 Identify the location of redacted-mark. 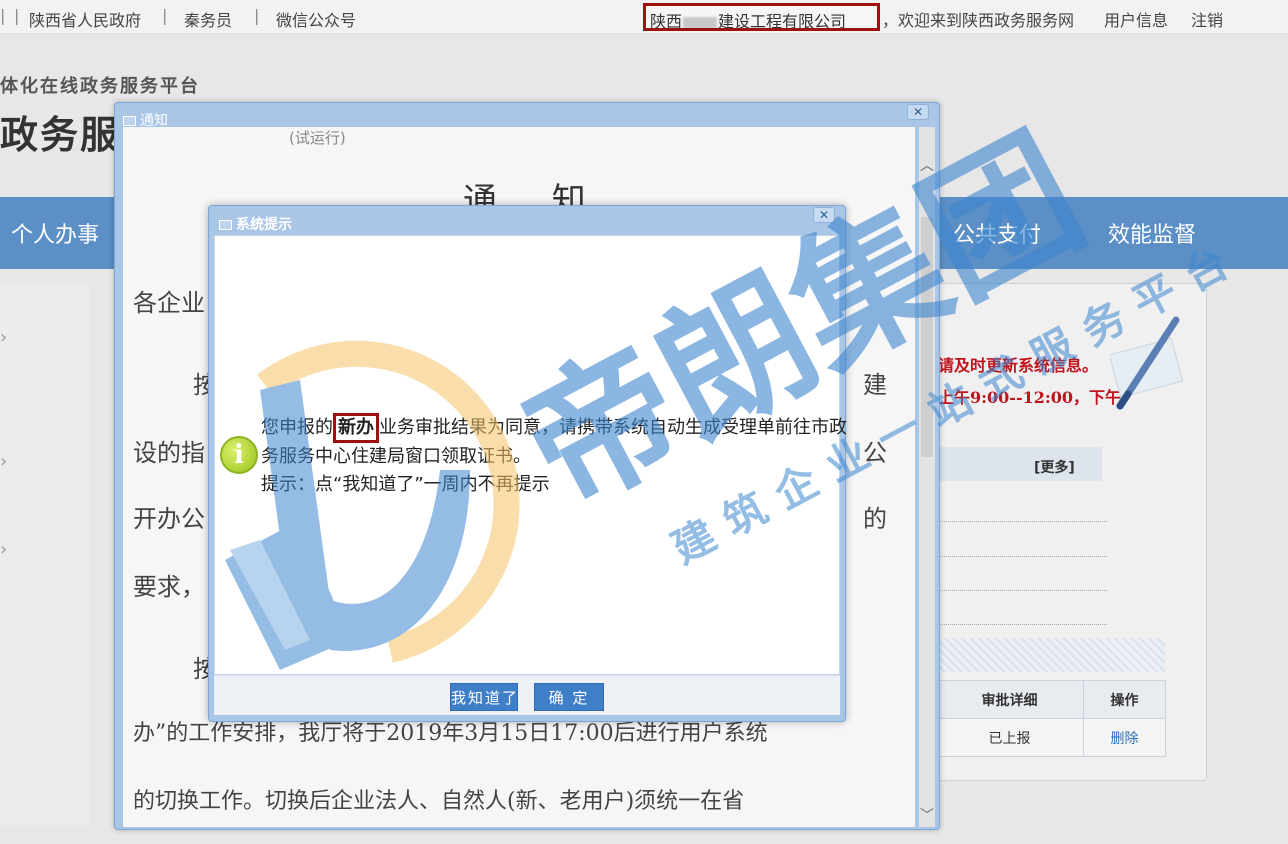
(700, 22).